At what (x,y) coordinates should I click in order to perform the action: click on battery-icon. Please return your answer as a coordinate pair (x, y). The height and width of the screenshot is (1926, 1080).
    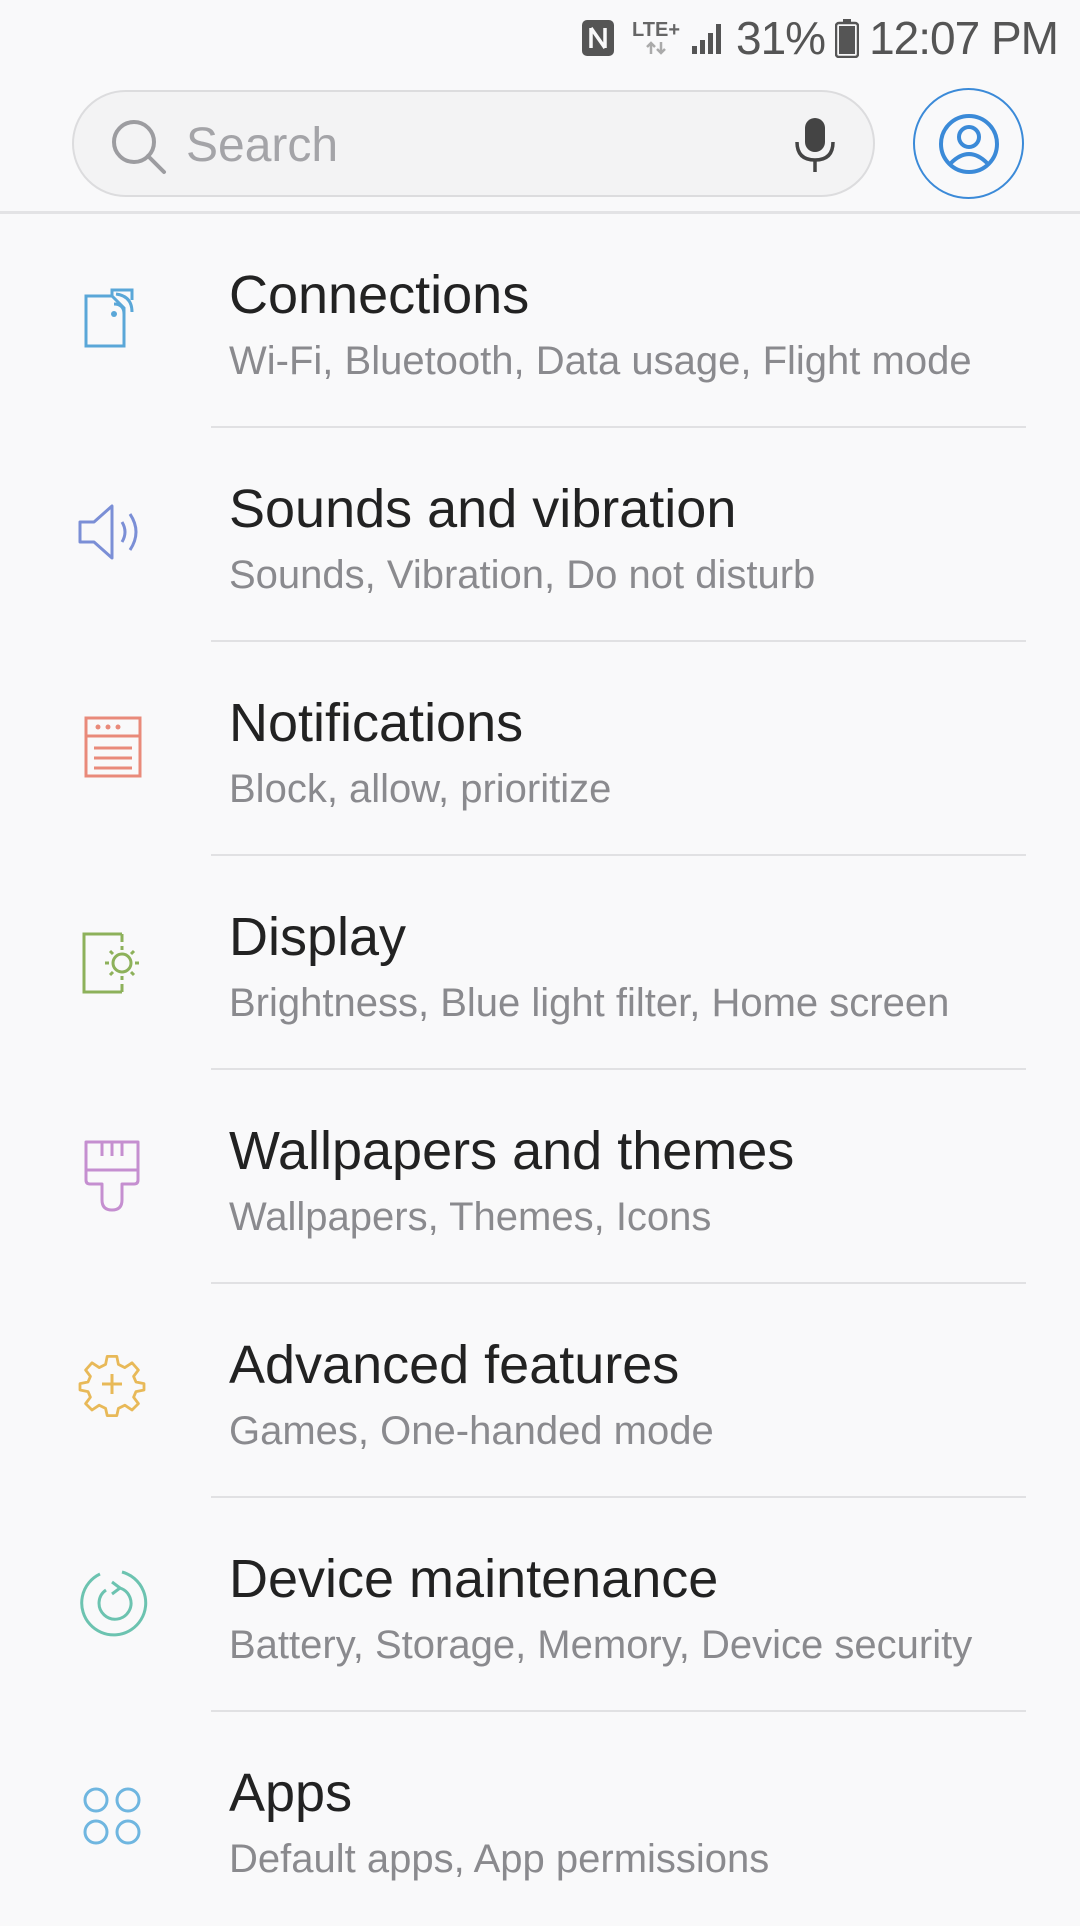
    Looking at the image, I should click on (847, 38).